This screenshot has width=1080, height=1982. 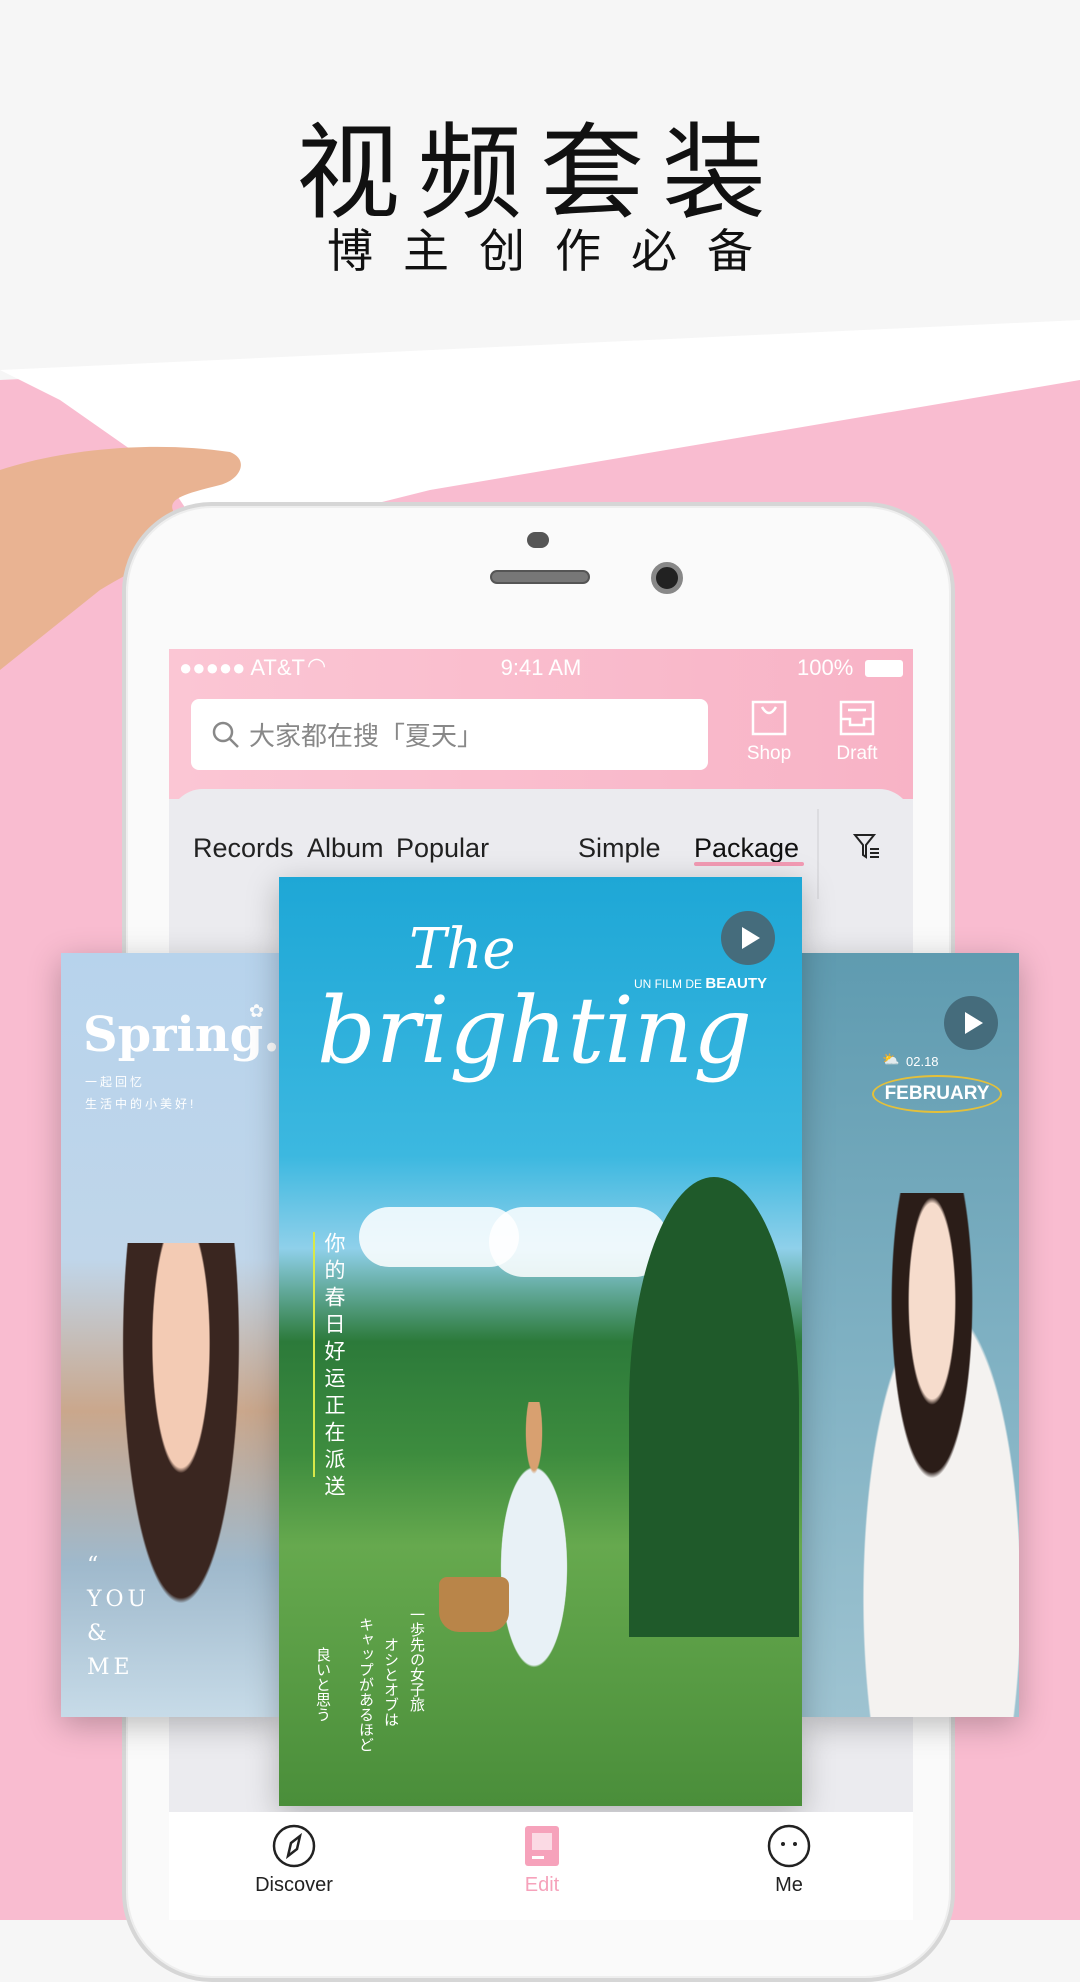 I want to click on shop-button: Shop, so click(x=769, y=732).